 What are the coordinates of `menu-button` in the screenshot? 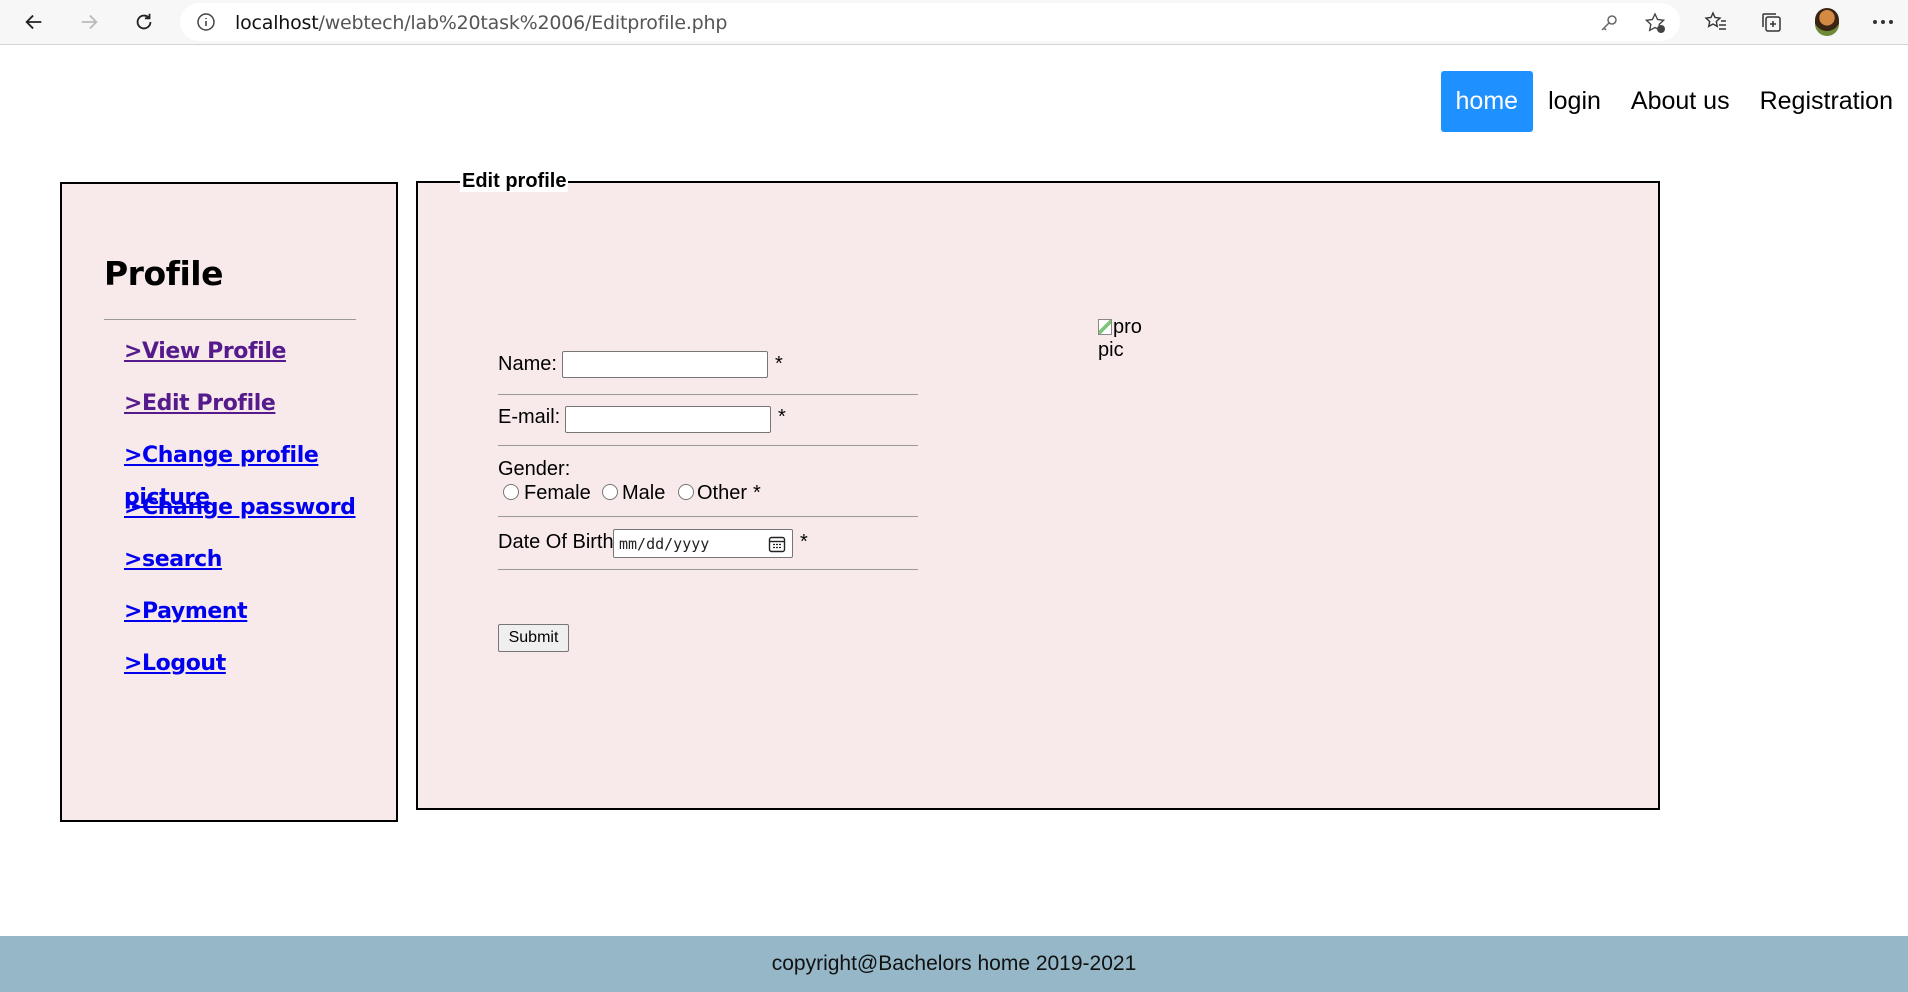 It's located at (1883, 22).